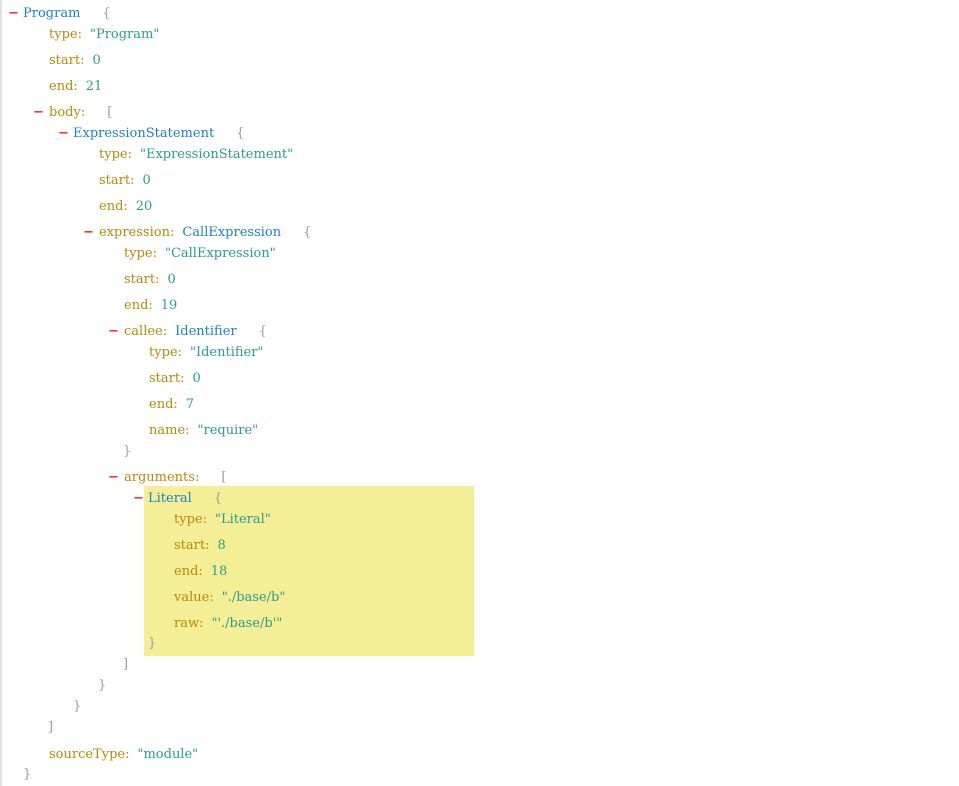 The image size is (959, 786). Describe the element at coordinates (124, 34) in the screenshot. I see `property-value: "Program"` at that location.